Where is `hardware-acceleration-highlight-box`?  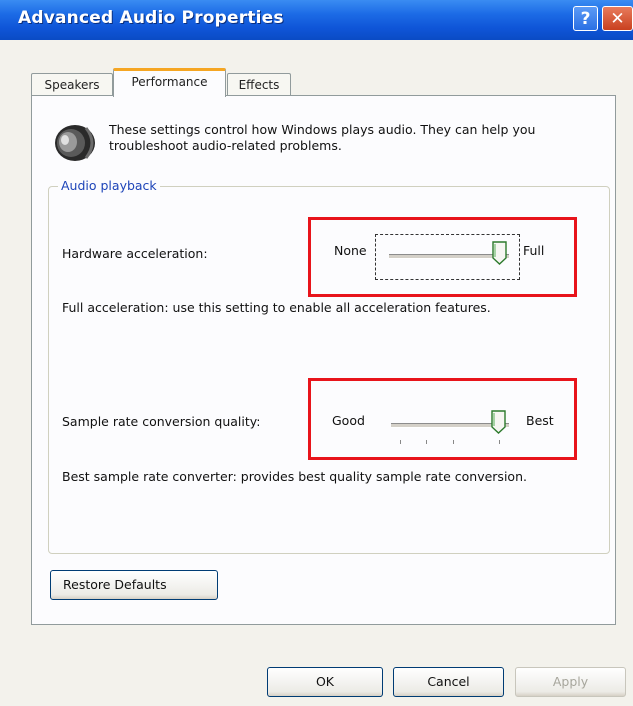 hardware-acceleration-highlight-box is located at coordinates (442, 257).